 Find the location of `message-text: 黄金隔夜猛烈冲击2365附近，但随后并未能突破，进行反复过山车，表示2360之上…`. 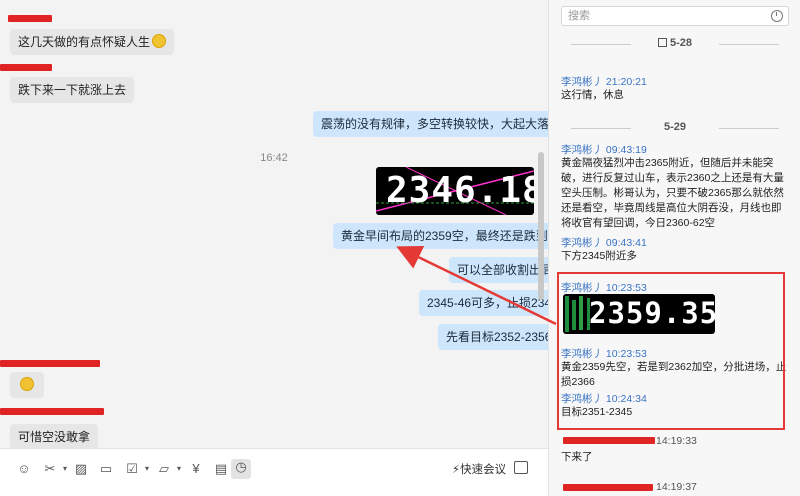

message-text: 黄金隔夜猛烈冲击2365附近，但随后并未能突破，进行反复过山车，表示2360之上… is located at coordinates (672, 193).